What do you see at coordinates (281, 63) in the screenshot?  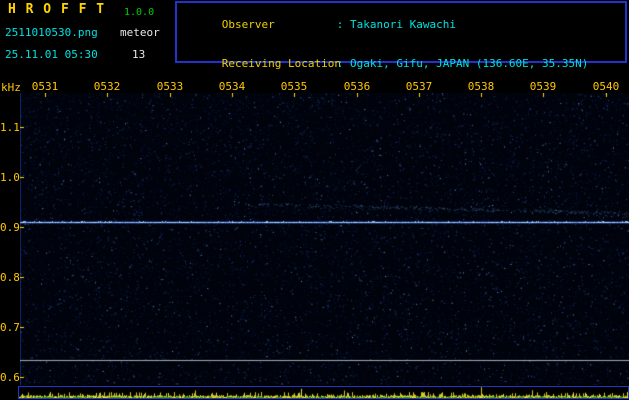 I see `info-label: Receiving Location` at bounding box center [281, 63].